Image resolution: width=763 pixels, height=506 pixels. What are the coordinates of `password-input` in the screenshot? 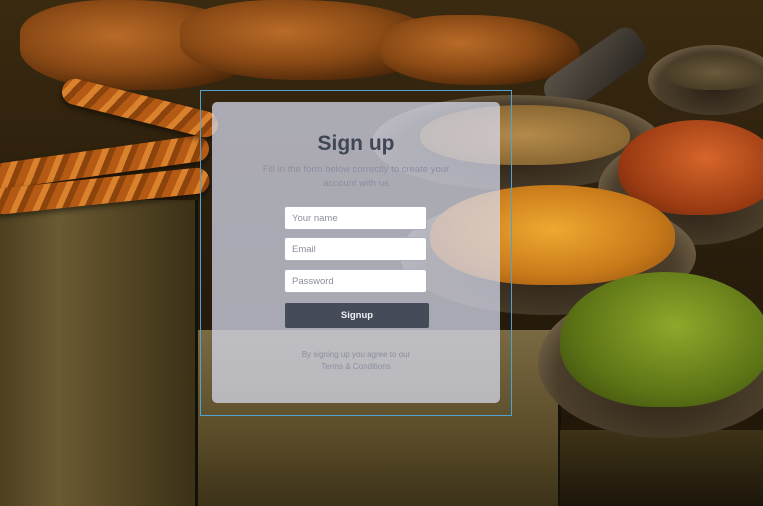 It's located at (355, 281).